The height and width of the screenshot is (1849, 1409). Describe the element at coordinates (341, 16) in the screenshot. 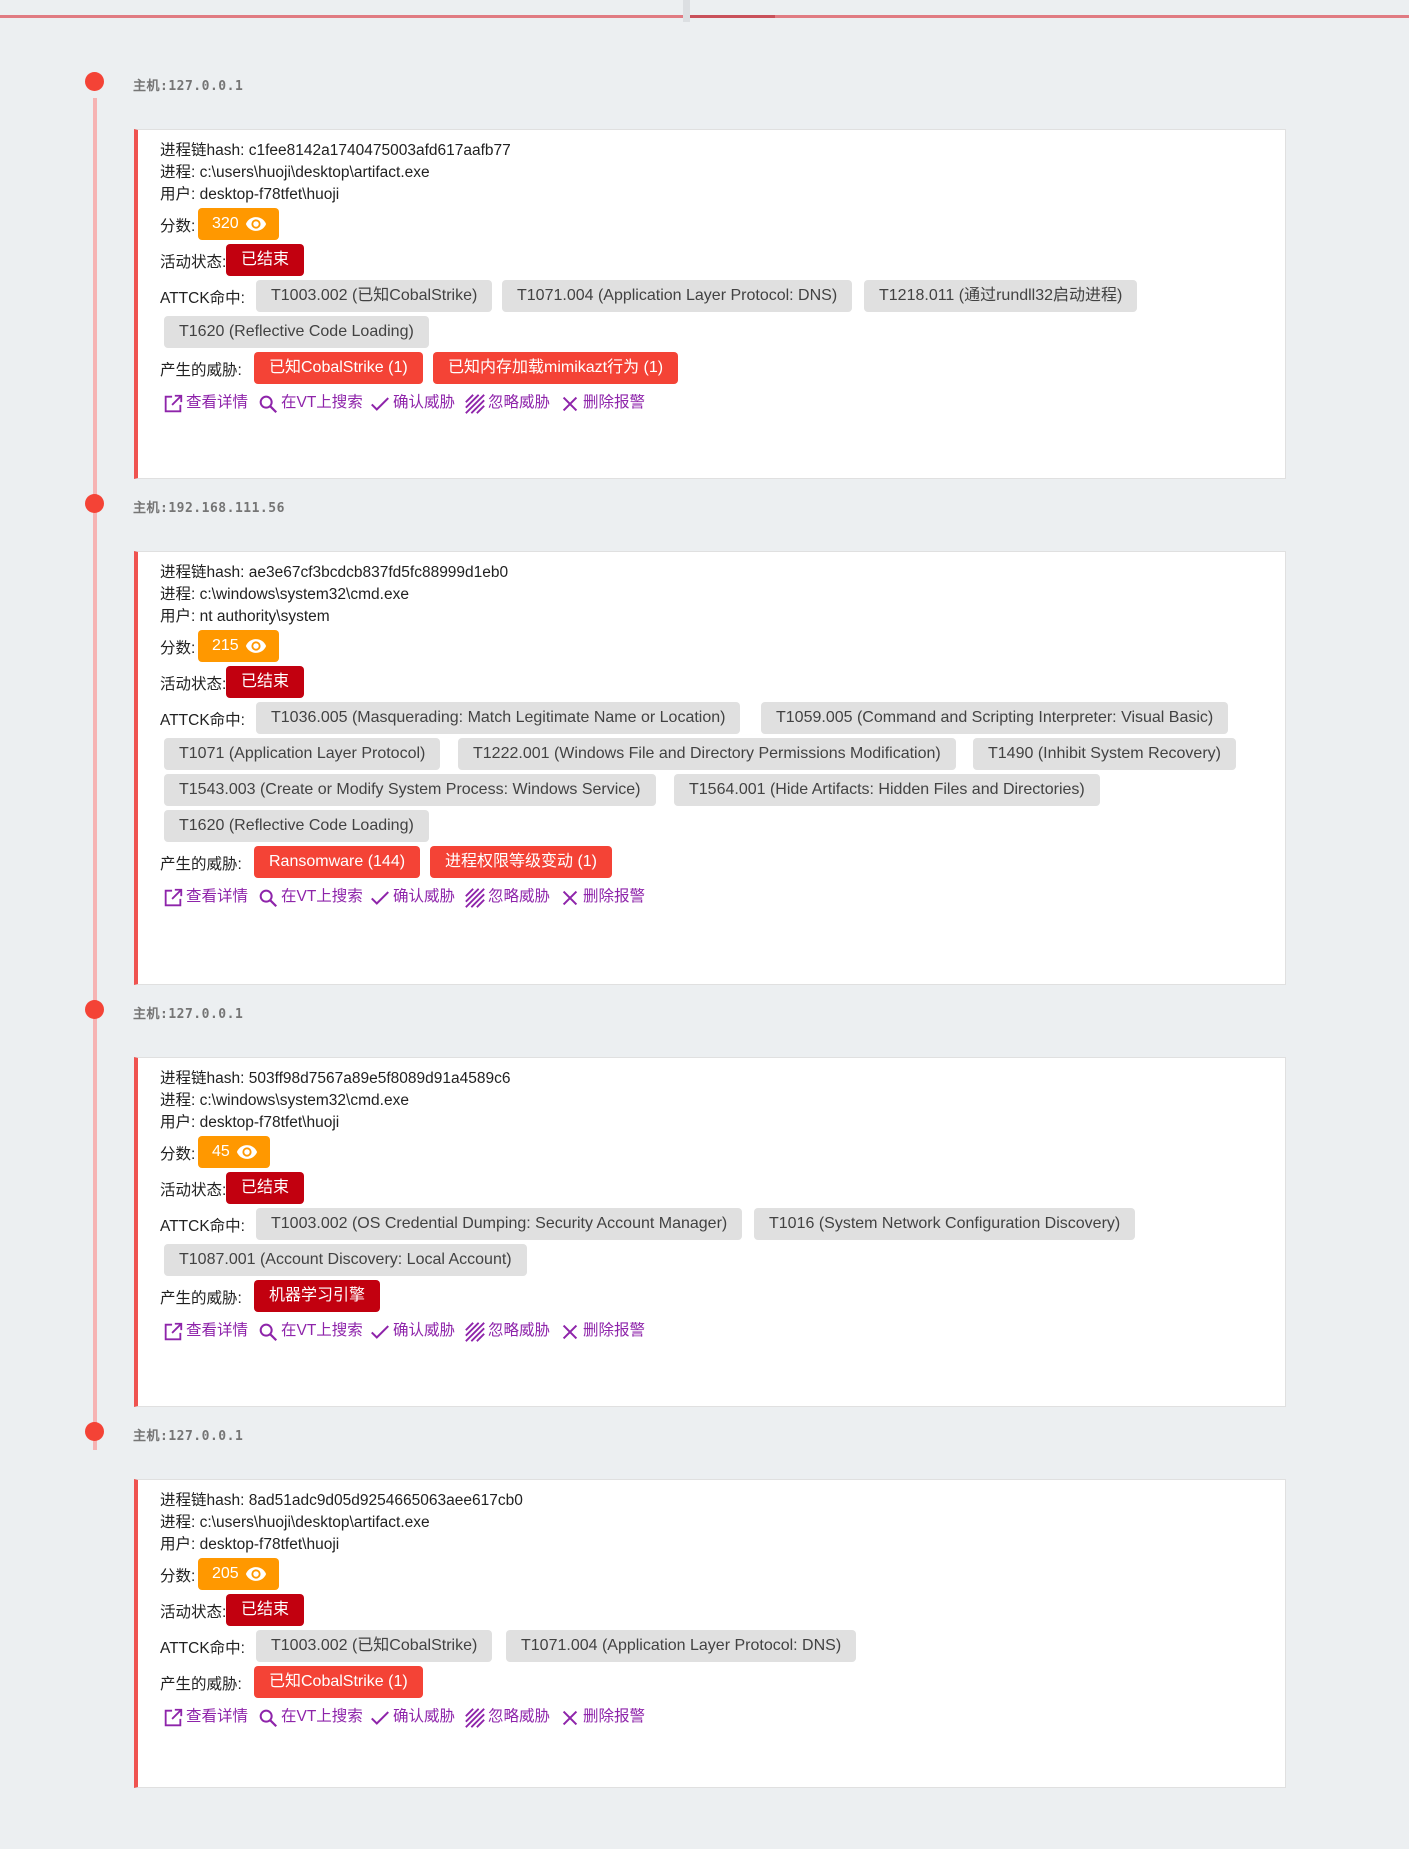

I see `top-bar-left` at that location.